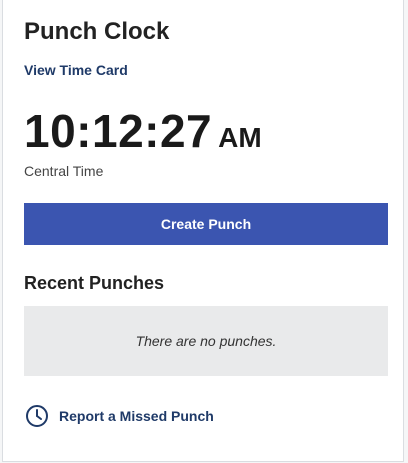  I want to click on empty-message: There are no punches., so click(206, 341).